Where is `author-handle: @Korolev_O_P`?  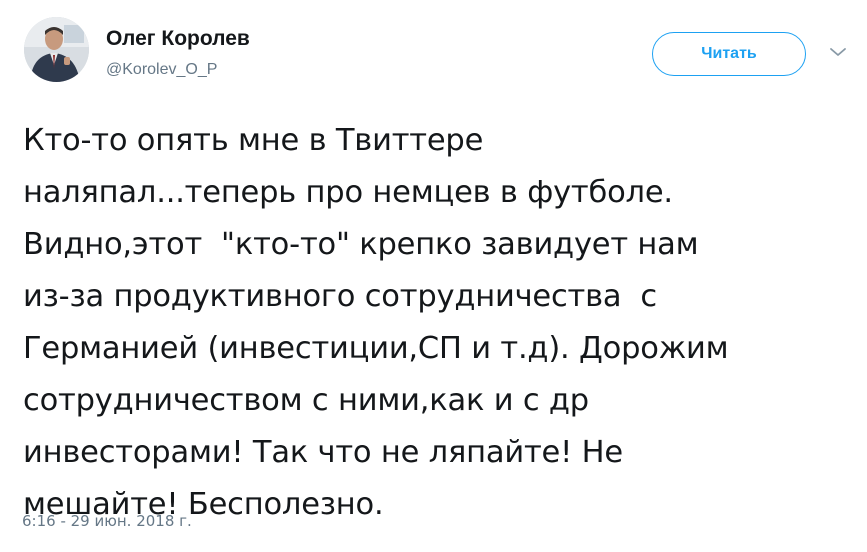 author-handle: @Korolev_O_P is located at coordinates (178, 70).